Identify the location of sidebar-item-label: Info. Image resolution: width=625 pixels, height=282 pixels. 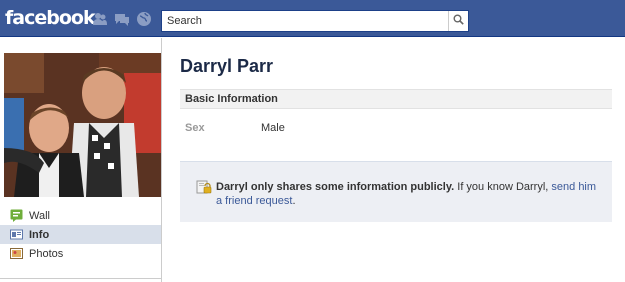
(39, 234).